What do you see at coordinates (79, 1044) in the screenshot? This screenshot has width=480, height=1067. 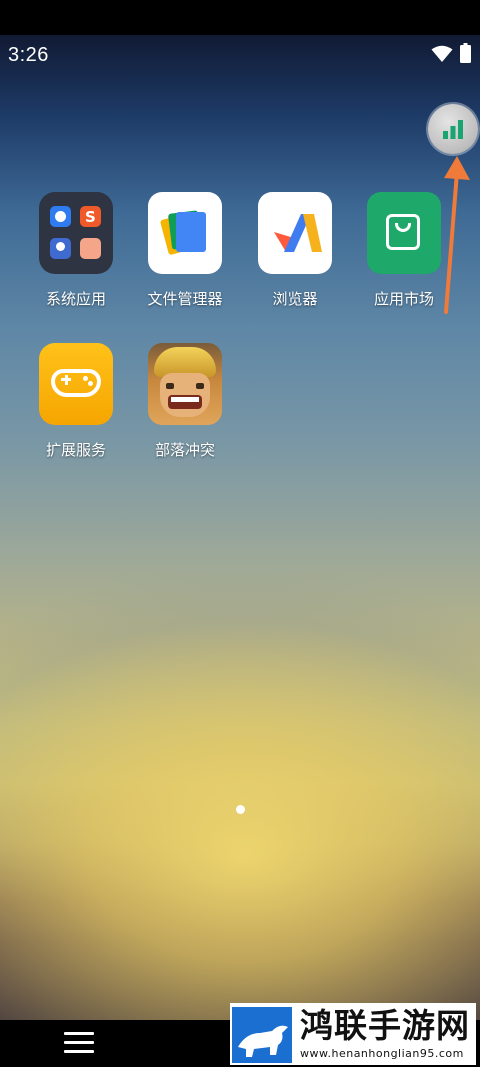 I see `menu-icon` at bounding box center [79, 1044].